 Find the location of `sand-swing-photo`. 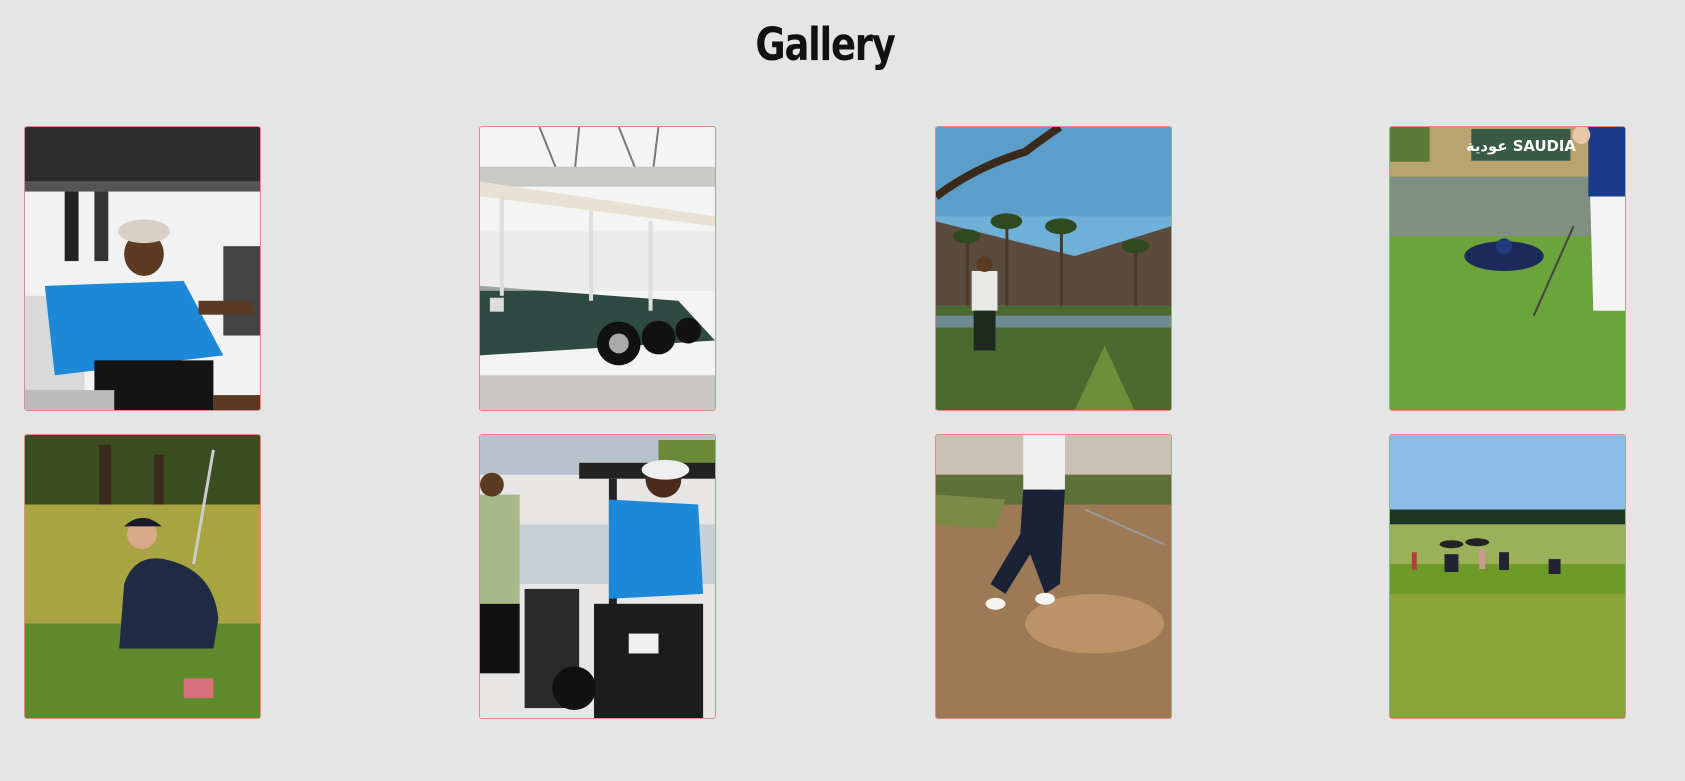

sand-swing-photo is located at coordinates (1053, 576).